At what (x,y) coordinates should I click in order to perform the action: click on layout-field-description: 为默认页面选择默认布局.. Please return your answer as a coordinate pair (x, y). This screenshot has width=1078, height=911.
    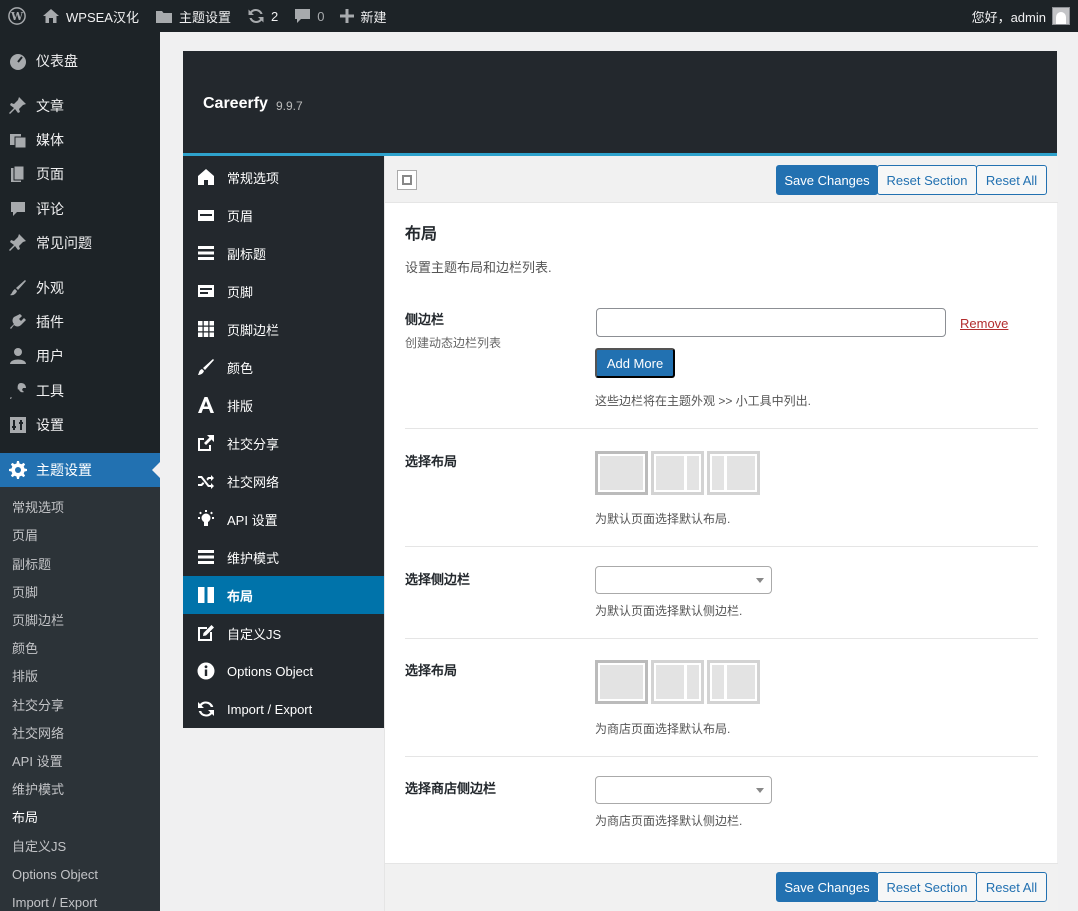
    Looking at the image, I should click on (663, 519).